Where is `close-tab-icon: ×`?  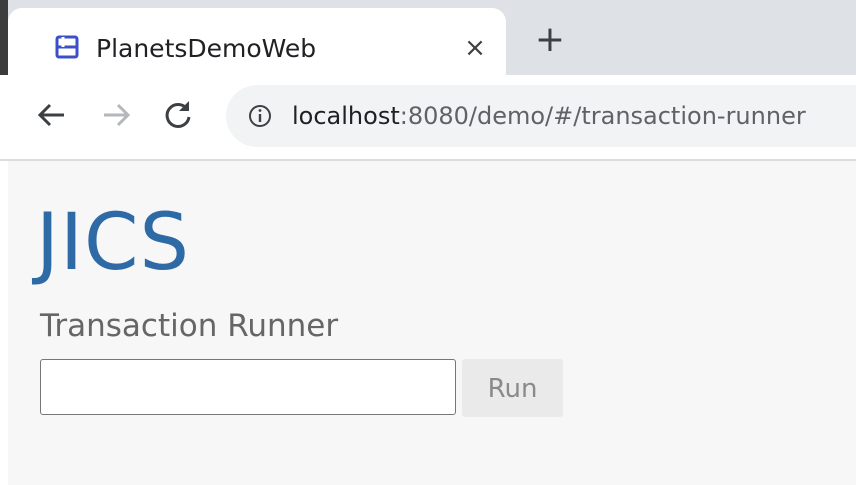 close-tab-icon: × is located at coordinates (475, 48).